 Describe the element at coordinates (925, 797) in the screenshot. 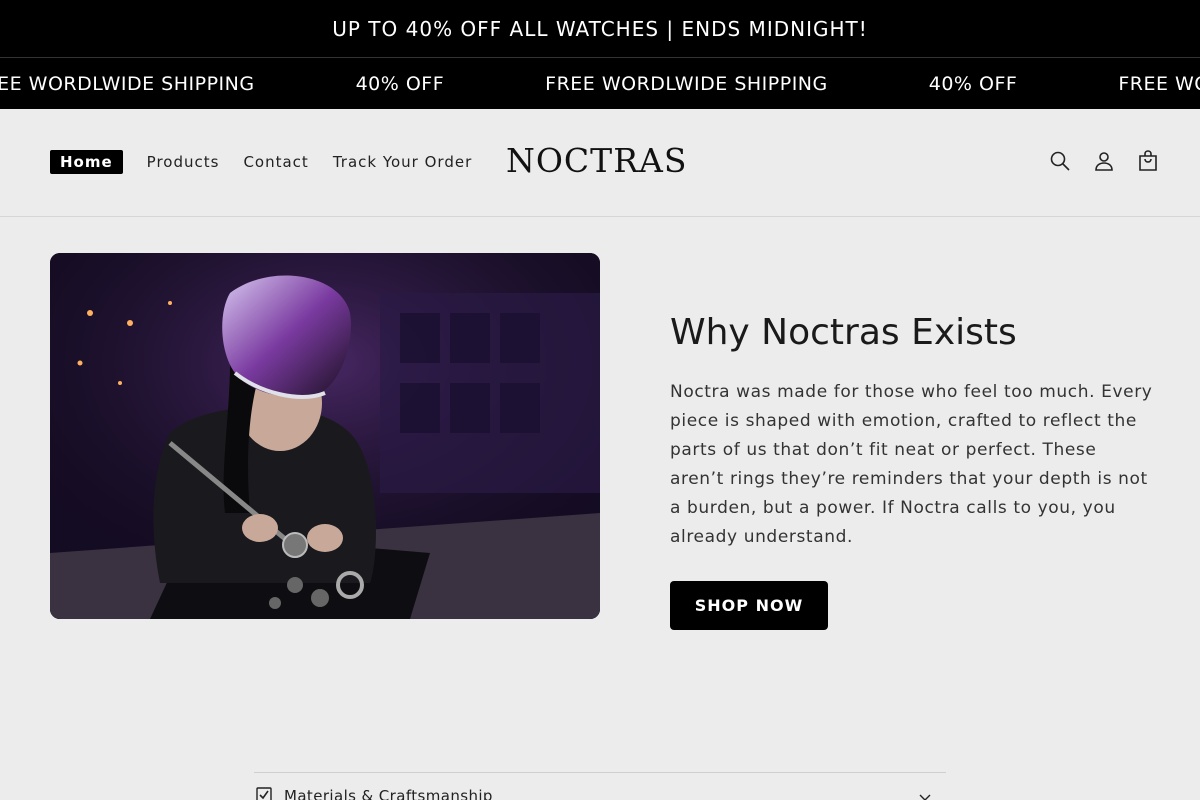

I see `chevron-down-icon` at that location.